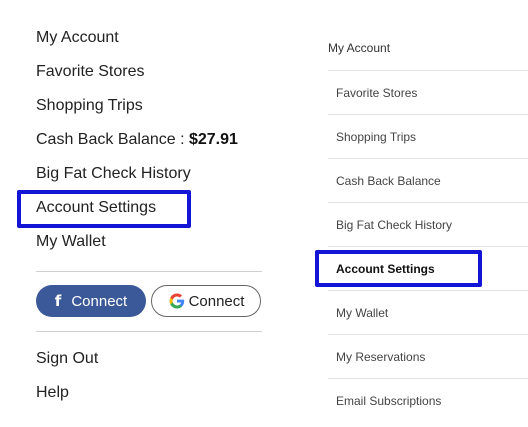 This screenshot has width=528, height=427. What do you see at coordinates (388, 401) in the screenshot?
I see `sidebar-item-email-subscriptions: Email Subscriptions` at bounding box center [388, 401].